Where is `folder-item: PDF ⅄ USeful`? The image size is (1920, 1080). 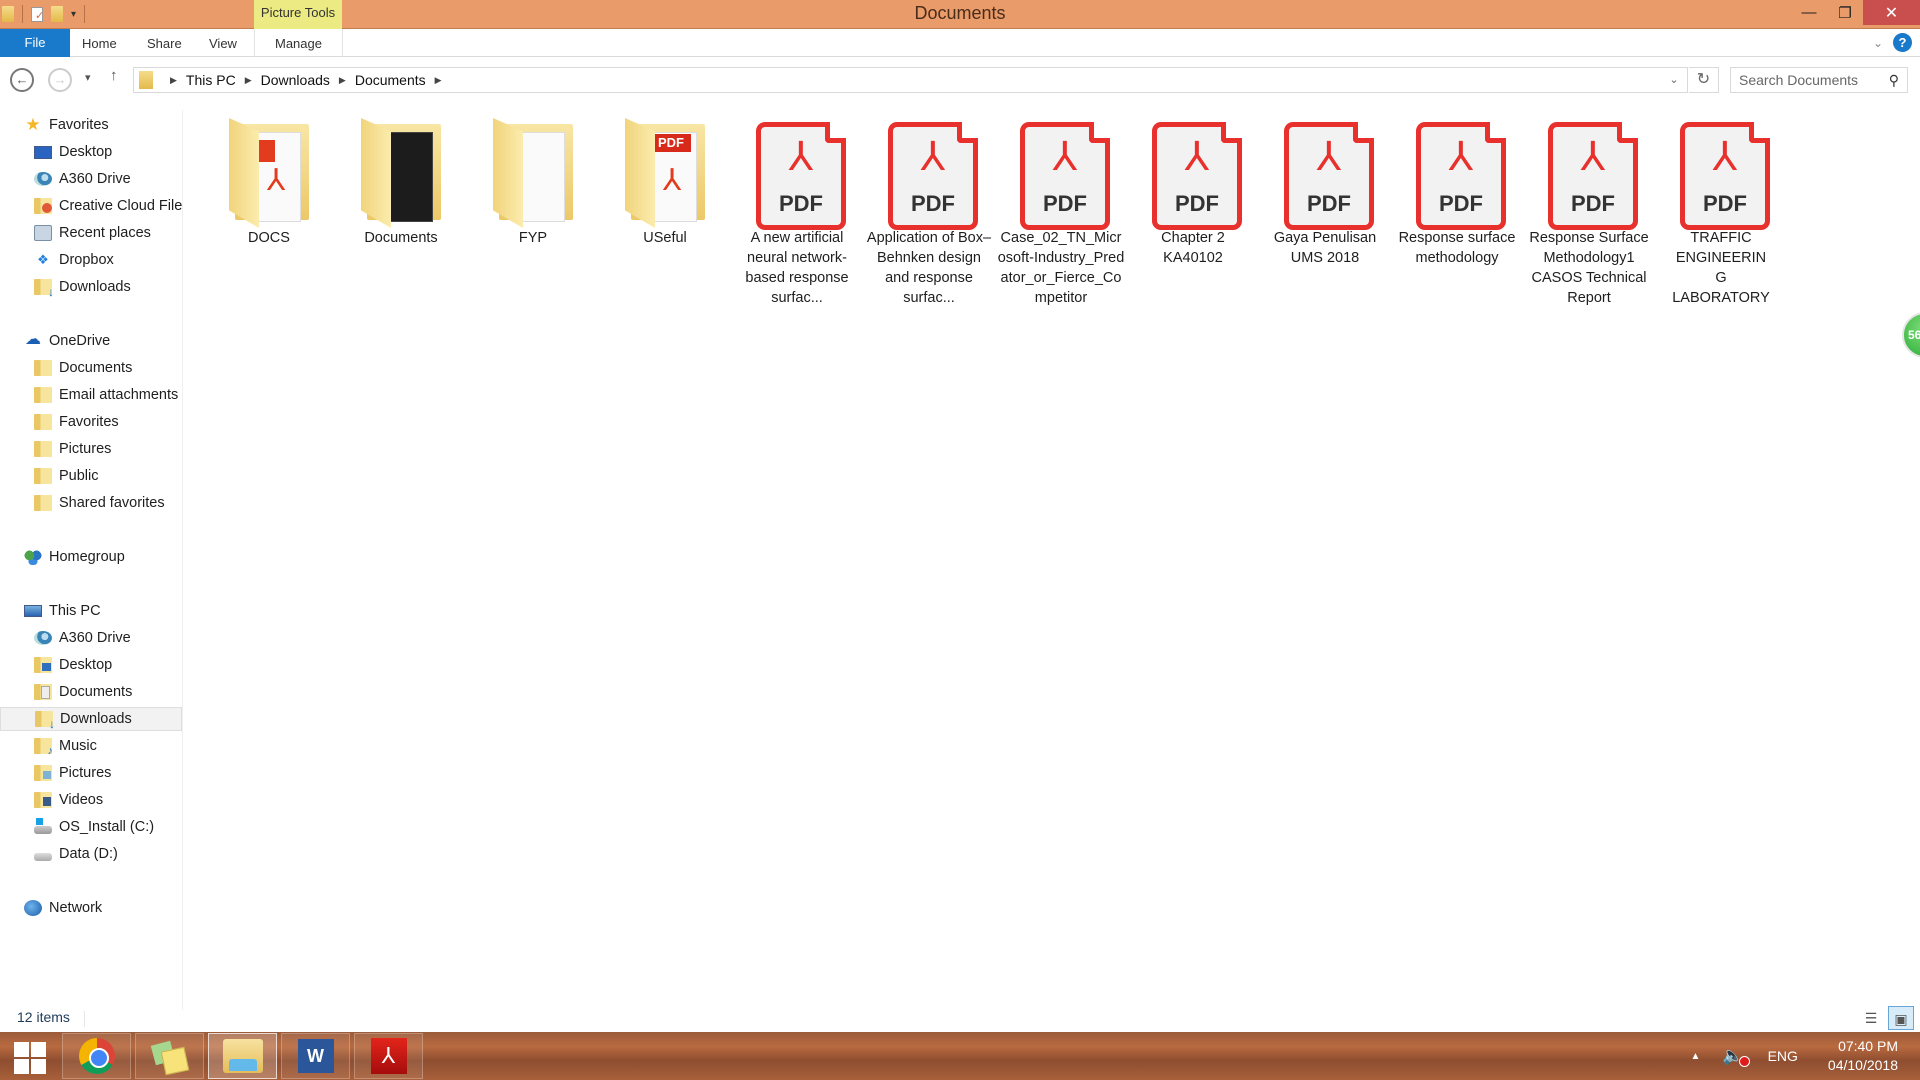 folder-item: PDF ⅄ USeful is located at coordinates (665, 181).